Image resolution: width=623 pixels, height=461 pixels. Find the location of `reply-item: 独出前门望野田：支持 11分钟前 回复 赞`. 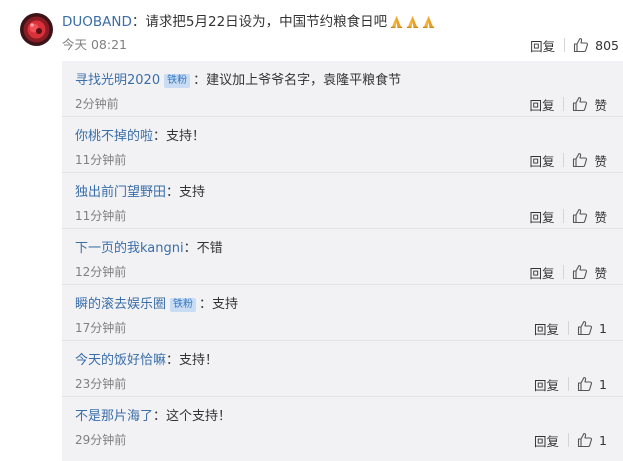

reply-item: 独出前门望野田：支持 11分钟前 回复 赞 is located at coordinates (342, 201).